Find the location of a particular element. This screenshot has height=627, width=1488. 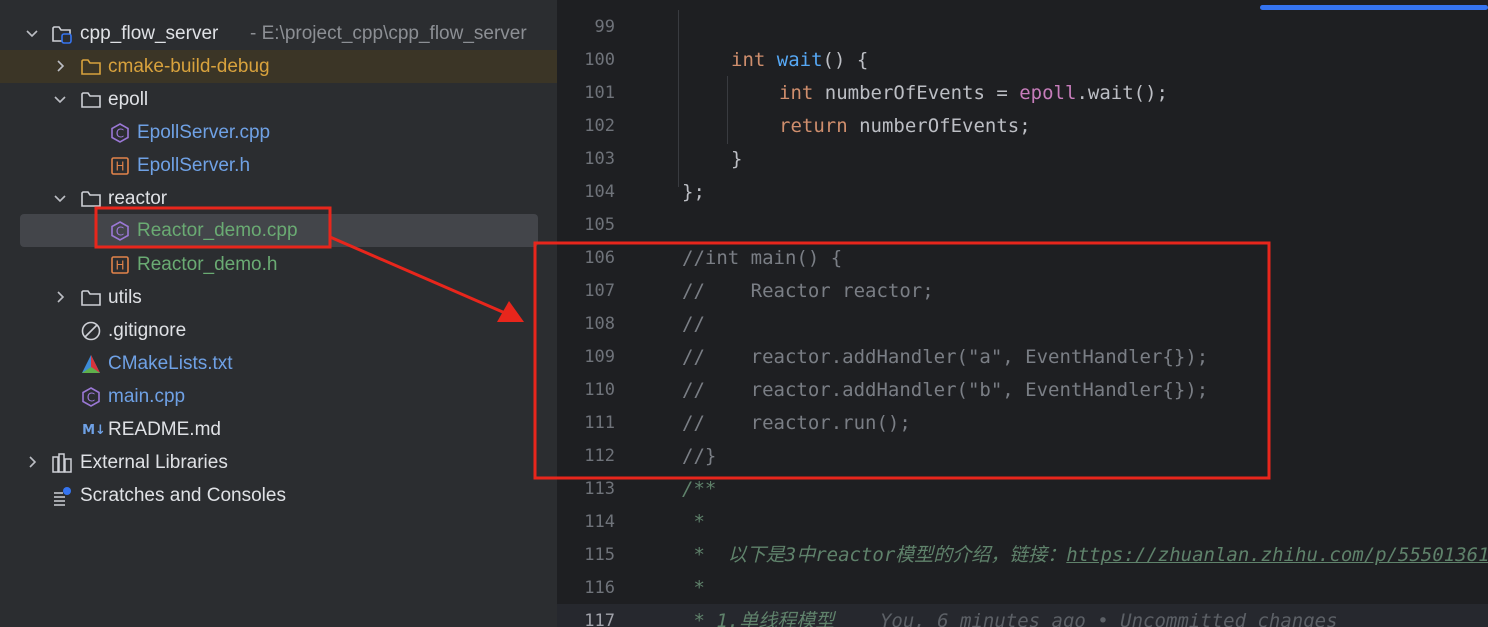

code-text: return numberOfEvents; is located at coordinates (905, 126).